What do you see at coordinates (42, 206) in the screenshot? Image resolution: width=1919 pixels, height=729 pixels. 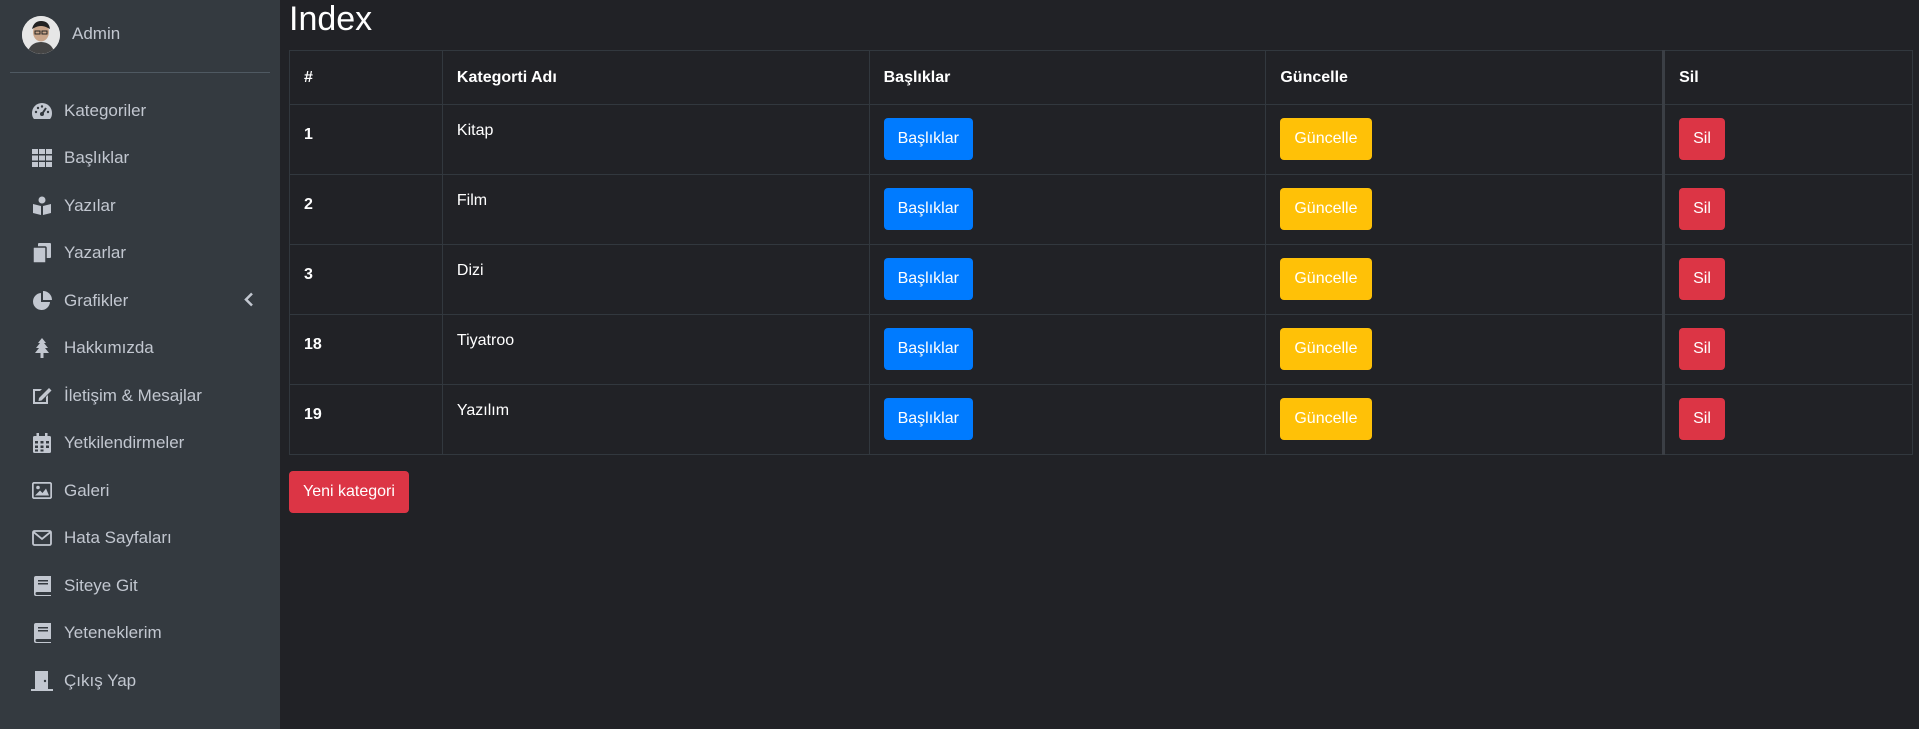 I see `book-reader-icon` at bounding box center [42, 206].